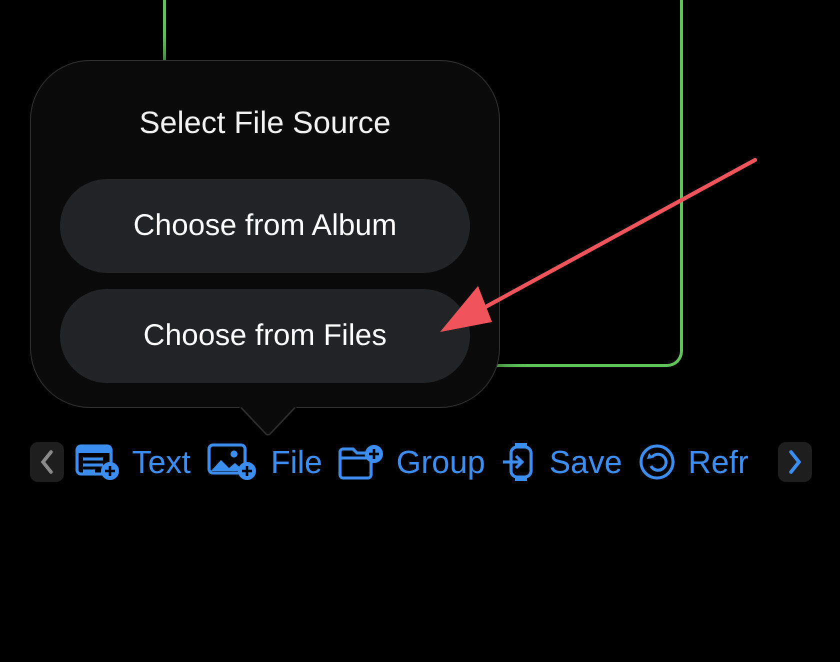 The height and width of the screenshot is (662, 840). I want to click on image-add-icon, so click(232, 462).